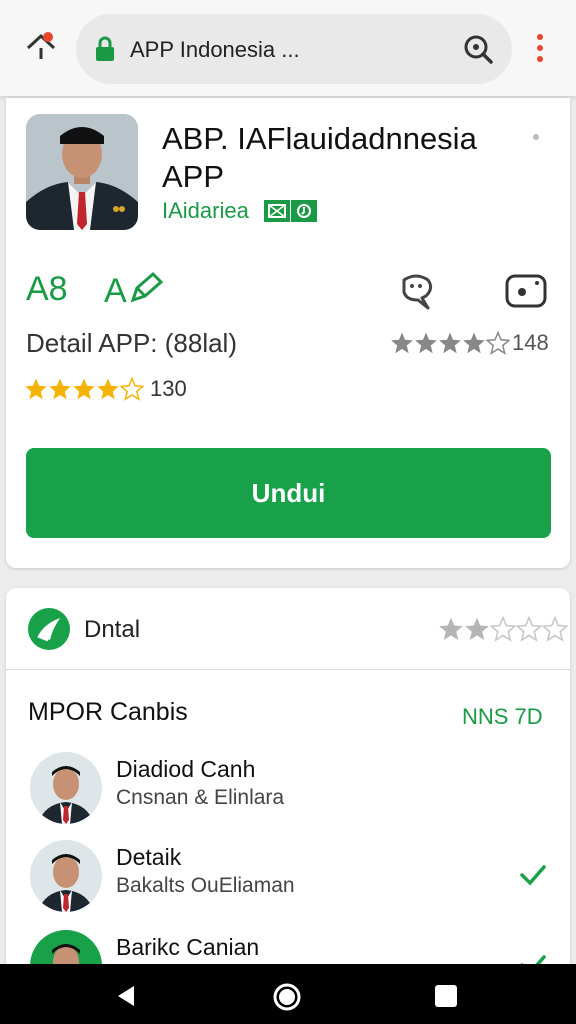  Describe the element at coordinates (536, 137) in the screenshot. I see `card-indicator-dot` at that location.